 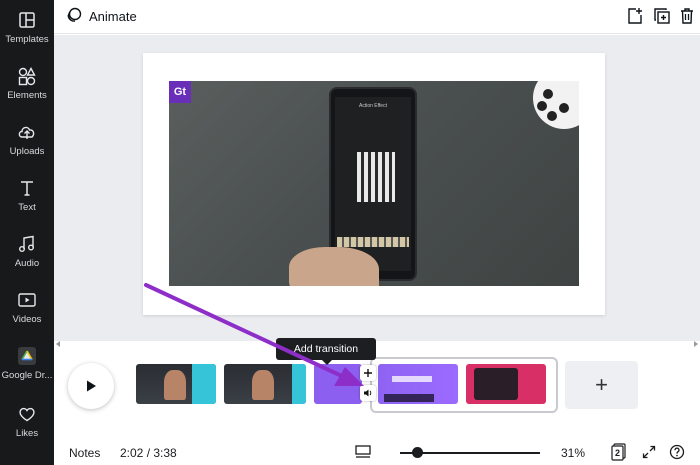 I want to click on sidebar-item-label: Uploads, so click(x=27, y=151).